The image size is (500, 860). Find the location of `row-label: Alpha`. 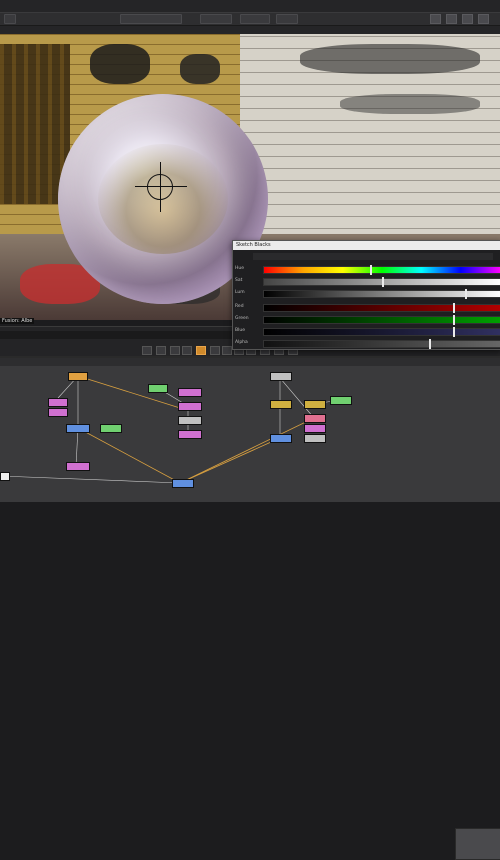

row-label: Alpha is located at coordinates (241, 342).